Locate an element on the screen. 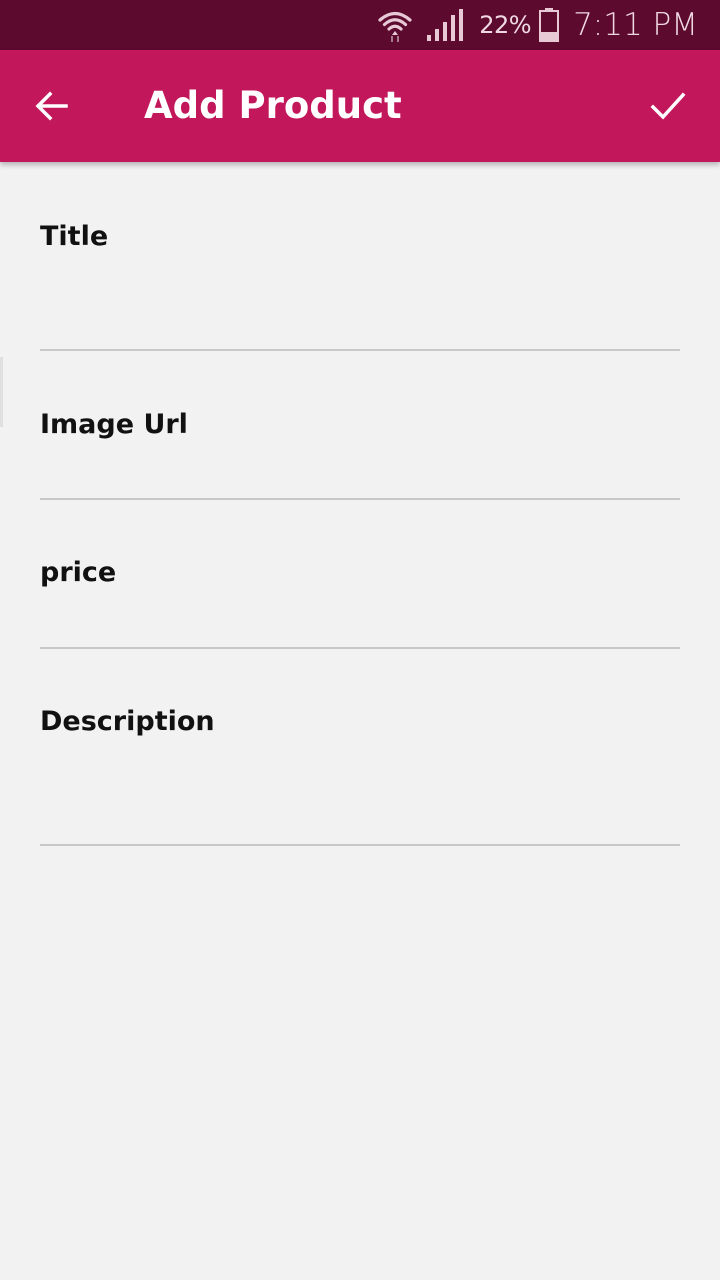 This screenshot has height=1280, width=720. price-field: price is located at coordinates (360, 574).